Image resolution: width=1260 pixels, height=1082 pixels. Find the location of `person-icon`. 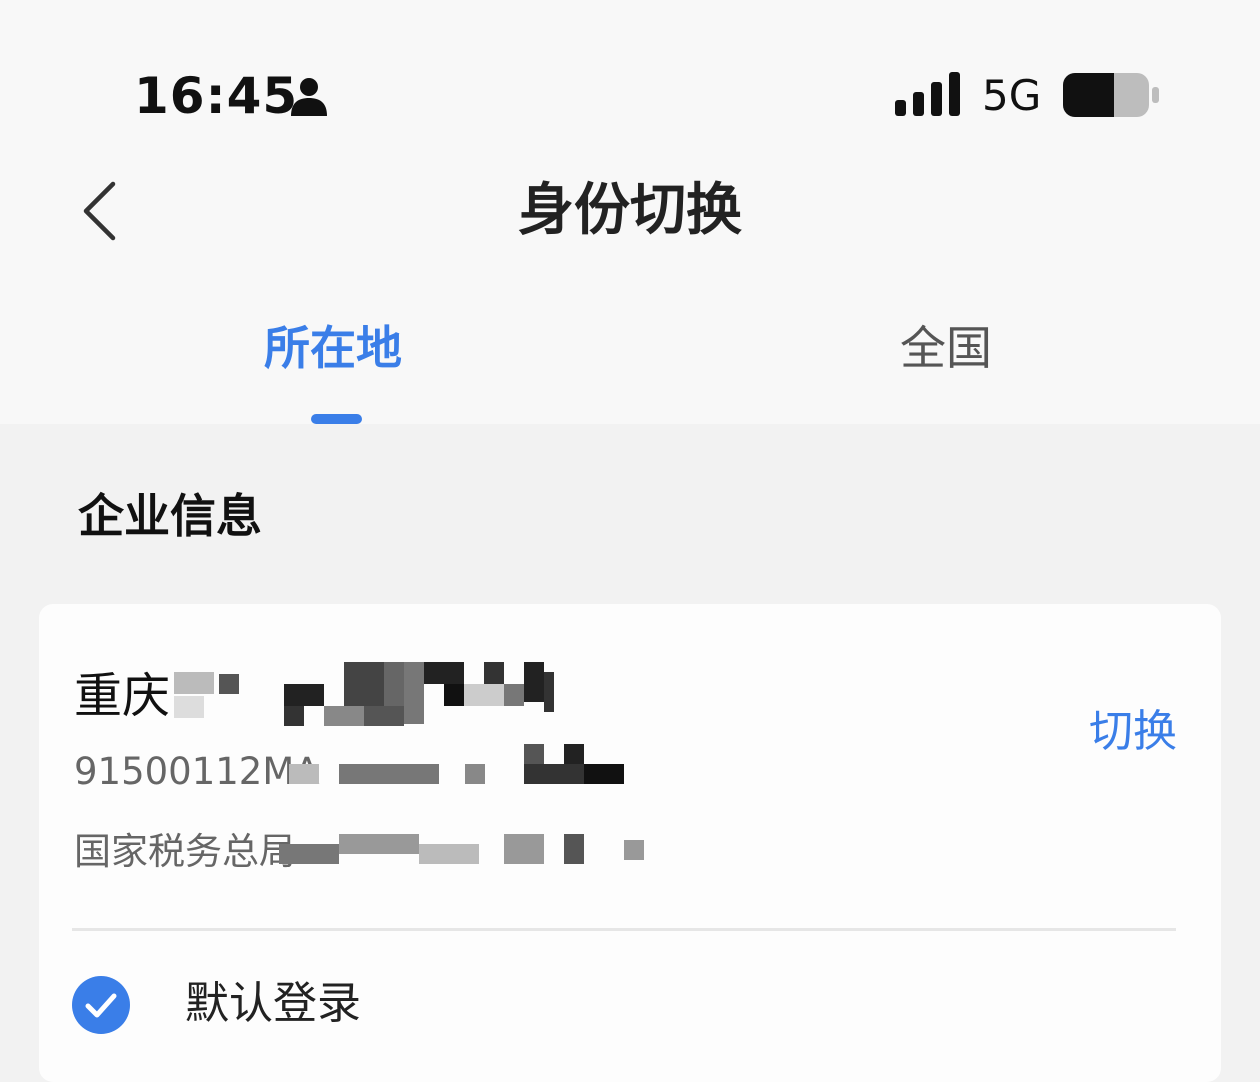

person-icon is located at coordinates (309, 97).